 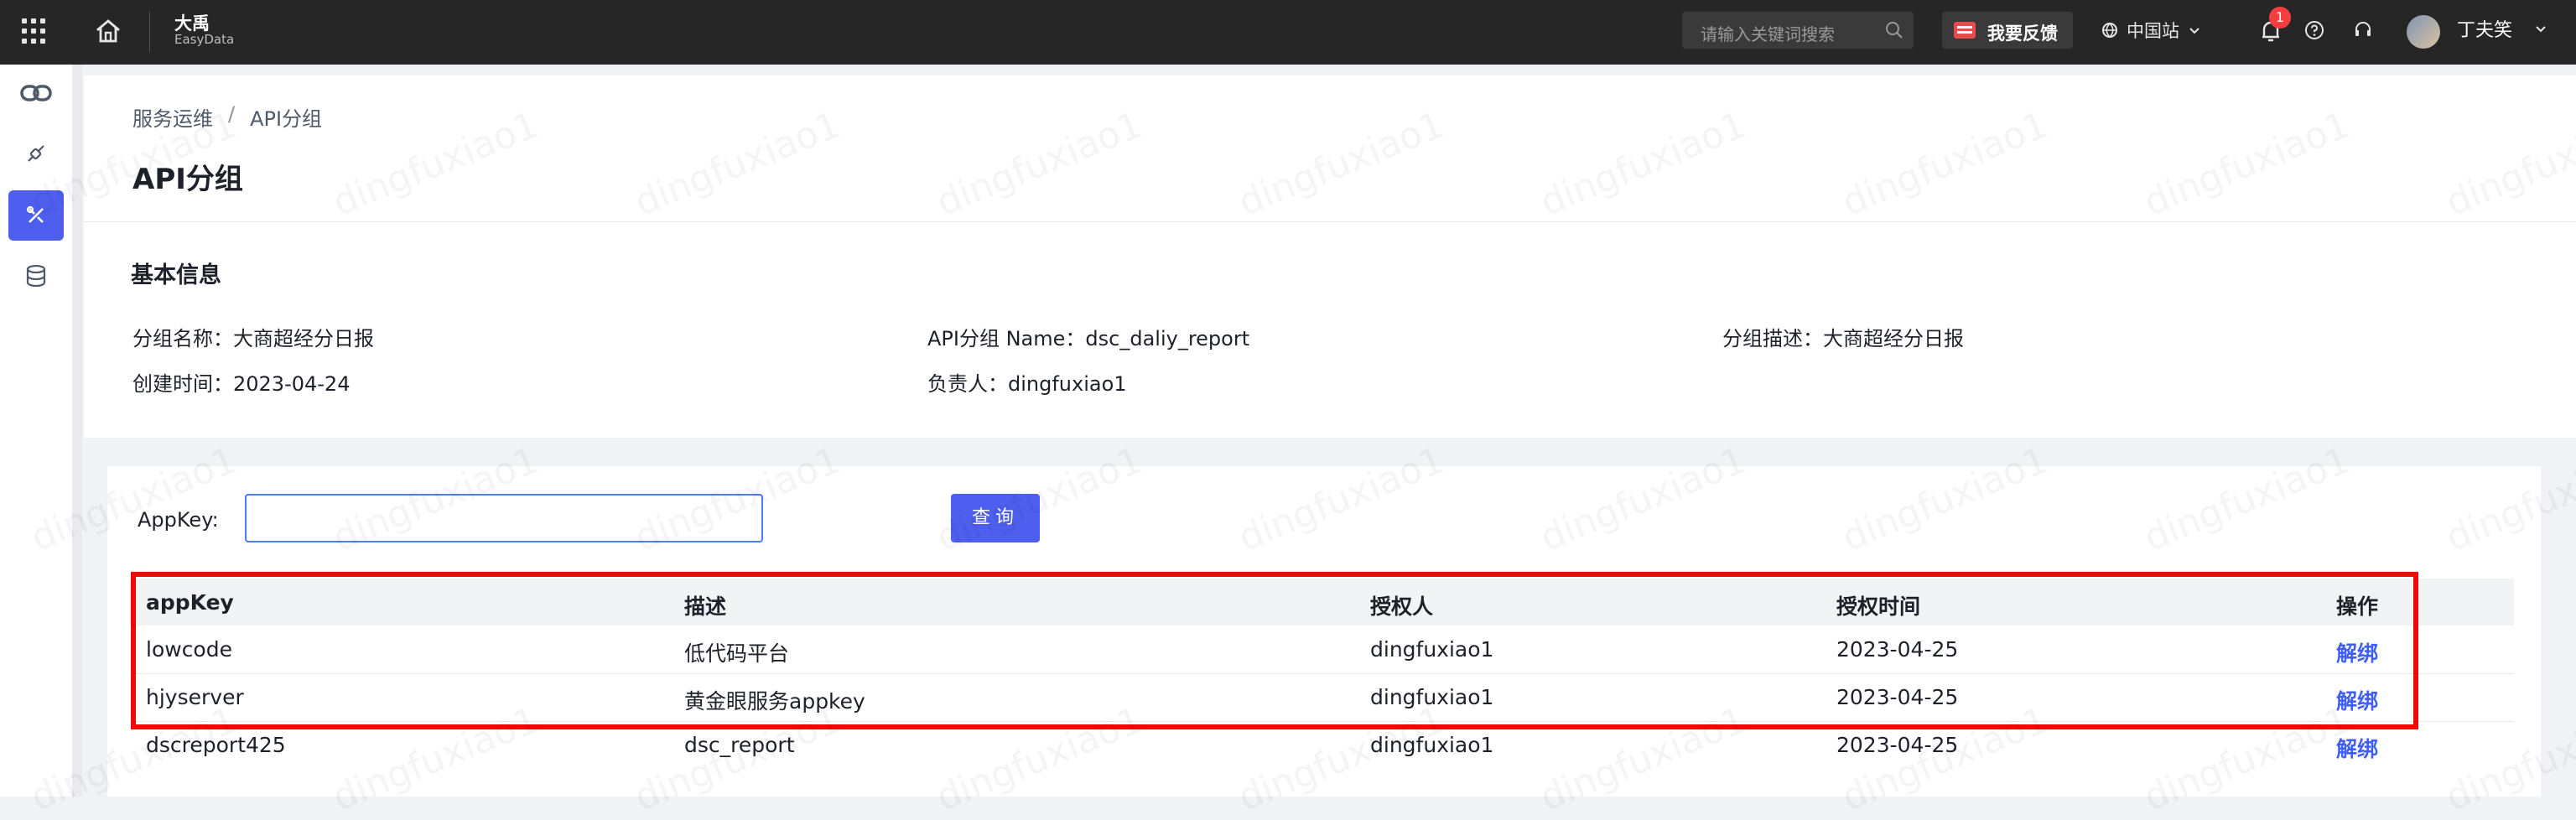 What do you see at coordinates (2022, 33) in the screenshot?
I see `feedback-label: 我要反馈` at bounding box center [2022, 33].